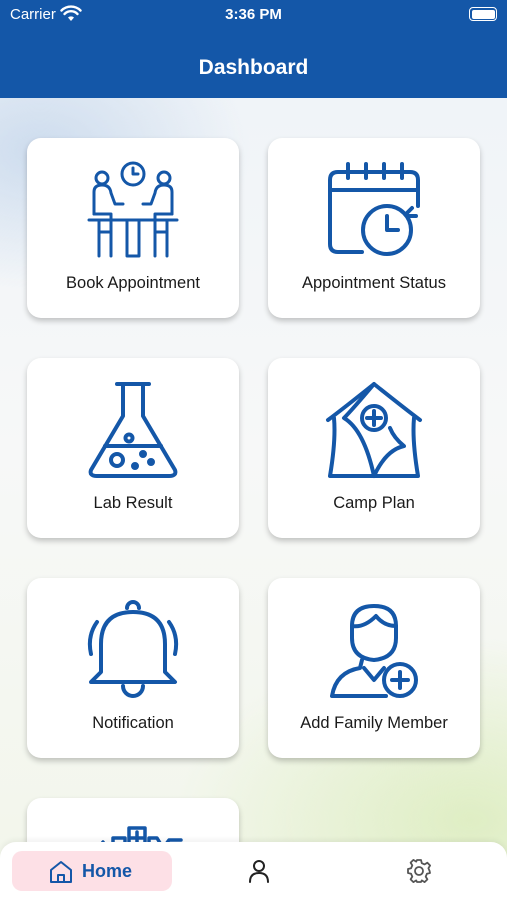  Describe the element at coordinates (374, 430) in the screenshot. I see `medical-tent-icon` at that location.